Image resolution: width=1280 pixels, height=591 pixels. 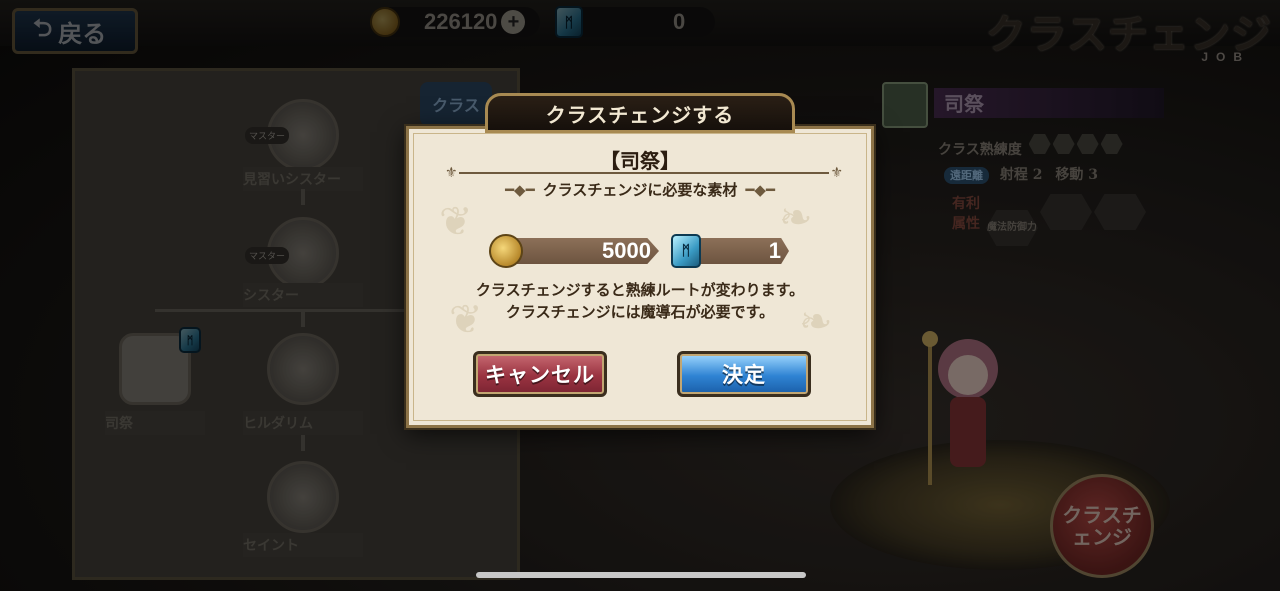 I want to click on stone-cost-value: 1, so click(x=740, y=251).